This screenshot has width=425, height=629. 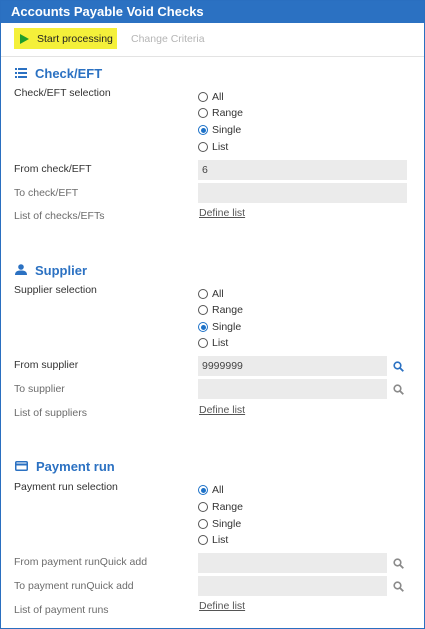 I want to click on supplier-radio-all: All, so click(x=211, y=294).